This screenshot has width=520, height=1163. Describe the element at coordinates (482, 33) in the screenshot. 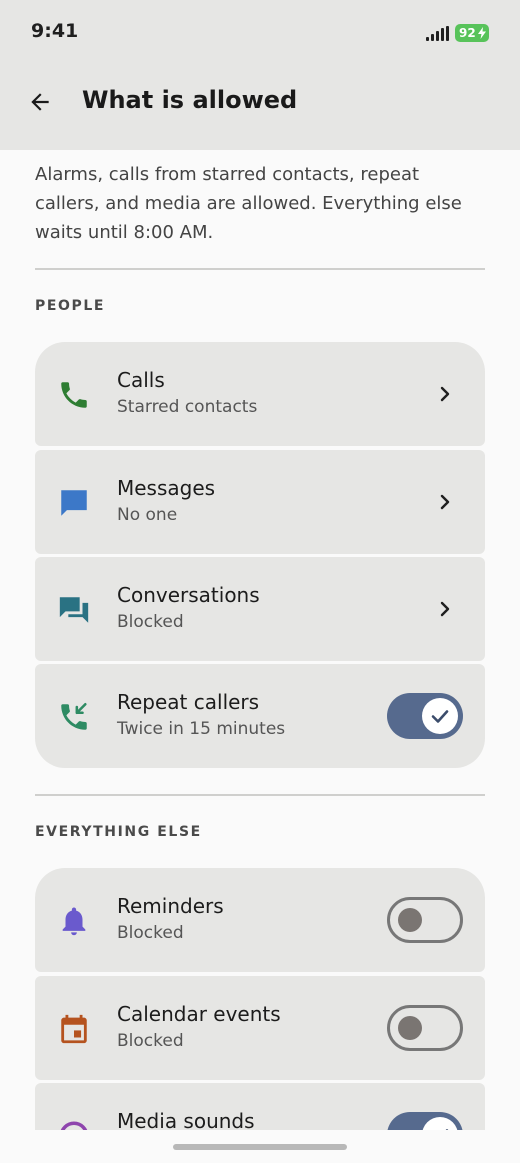

I see `charging-bolt-icon` at that location.